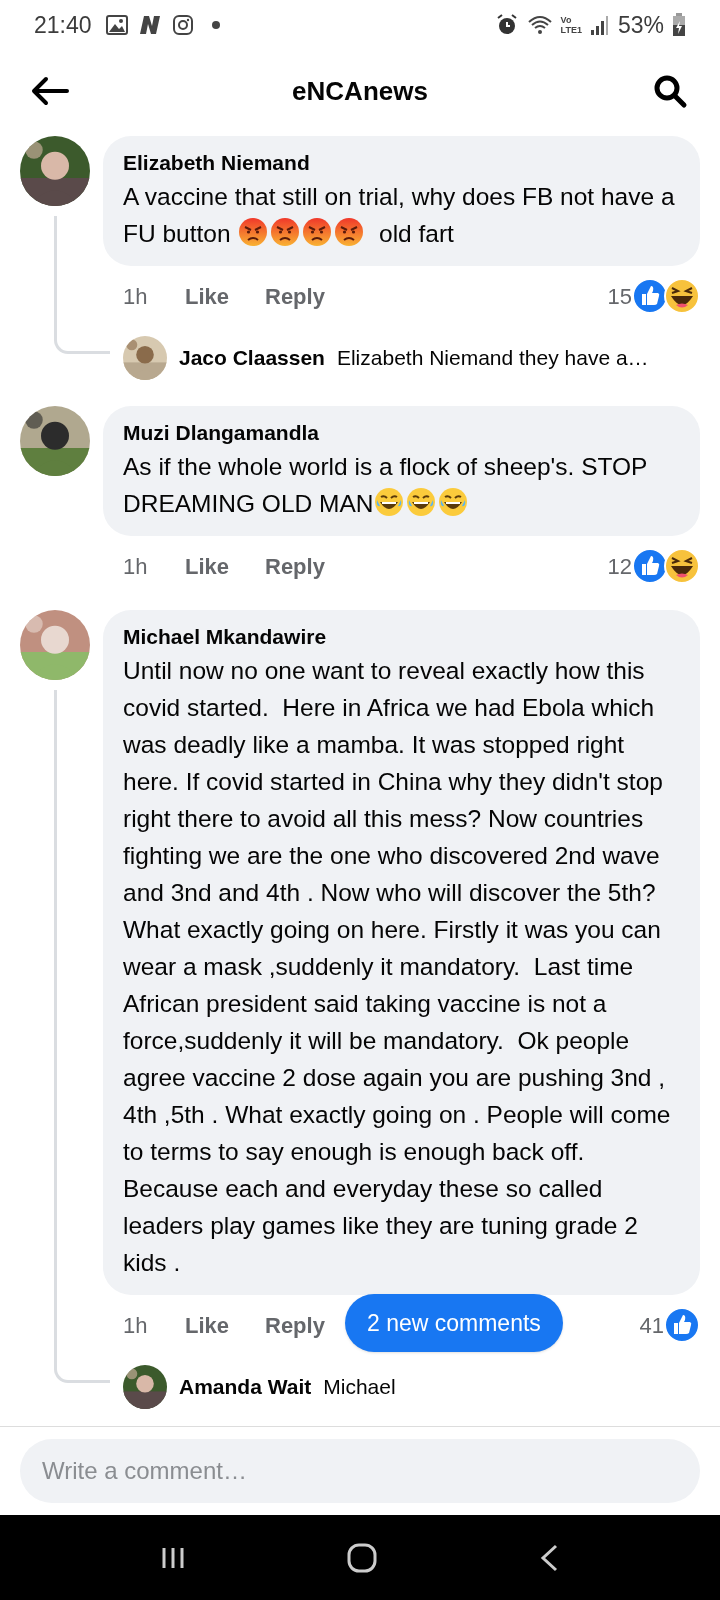 This screenshot has height=1600, width=720. Describe the element at coordinates (571, 25) in the screenshot. I see `network-label: Vo LTE1` at that location.